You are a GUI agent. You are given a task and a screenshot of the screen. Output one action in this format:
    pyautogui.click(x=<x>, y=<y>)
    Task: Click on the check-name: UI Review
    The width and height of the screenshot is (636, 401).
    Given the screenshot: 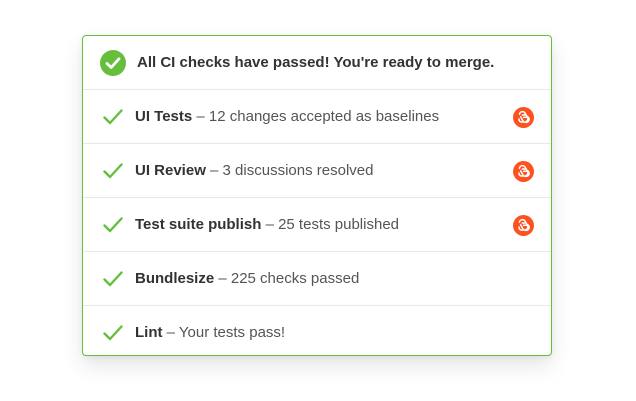 What is the action you would take?
    pyautogui.click(x=170, y=170)
    